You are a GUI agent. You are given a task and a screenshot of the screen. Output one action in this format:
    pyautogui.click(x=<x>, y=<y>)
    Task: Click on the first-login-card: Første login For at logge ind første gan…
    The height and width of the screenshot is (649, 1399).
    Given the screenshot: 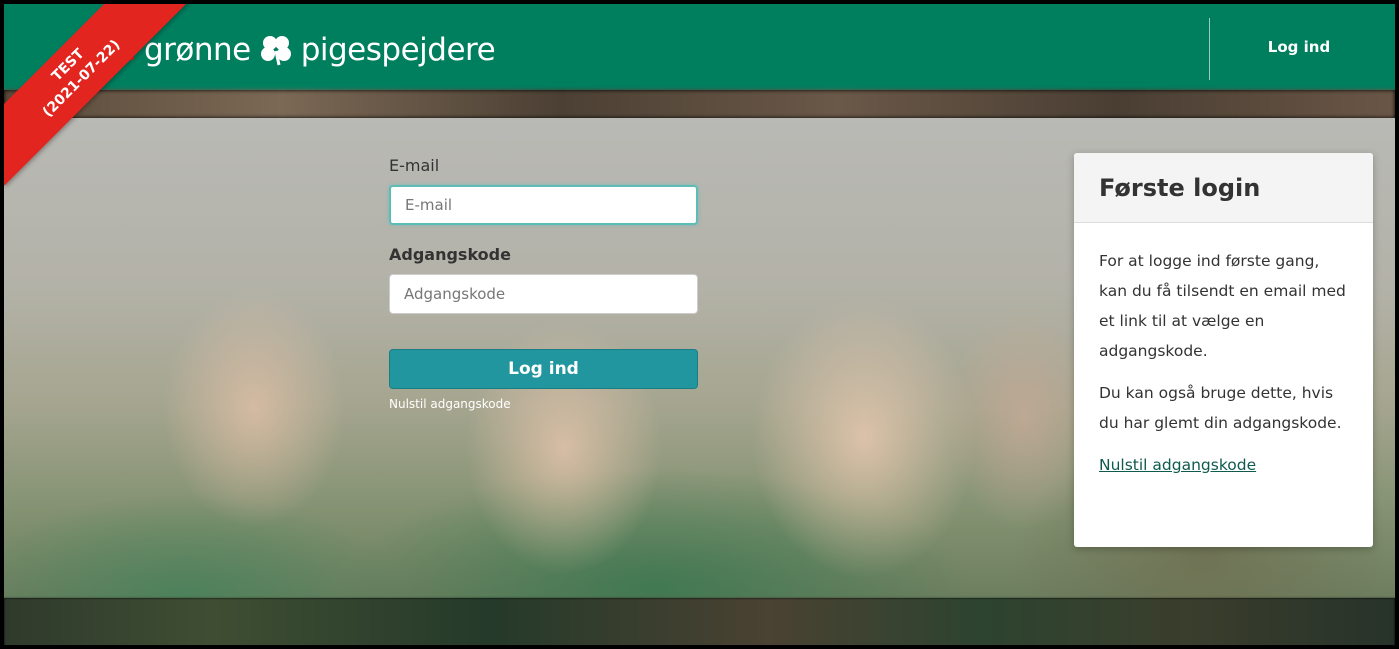 What is the action you would take?
    pyautogui.click(x=1223, y=350)
    